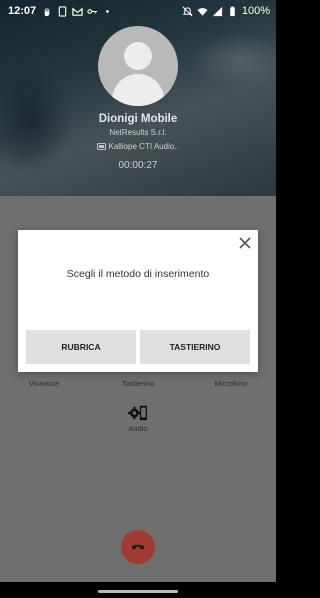 The image size is (320, 598). I want to click on status-time: 12:07, so click(22, 11).